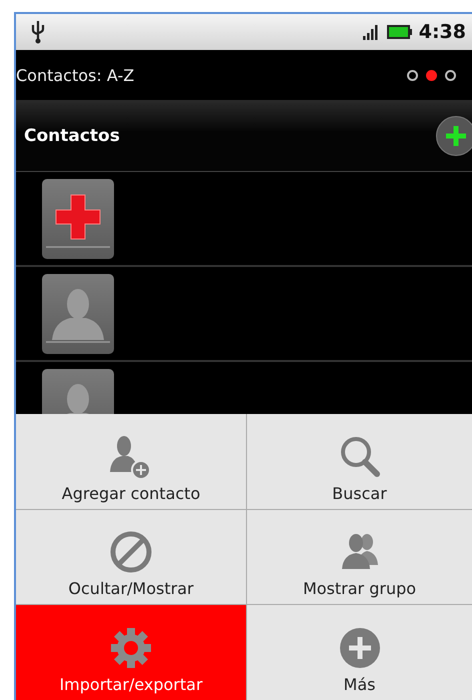  I want to click on menu-item: Más, so click(359, 652).